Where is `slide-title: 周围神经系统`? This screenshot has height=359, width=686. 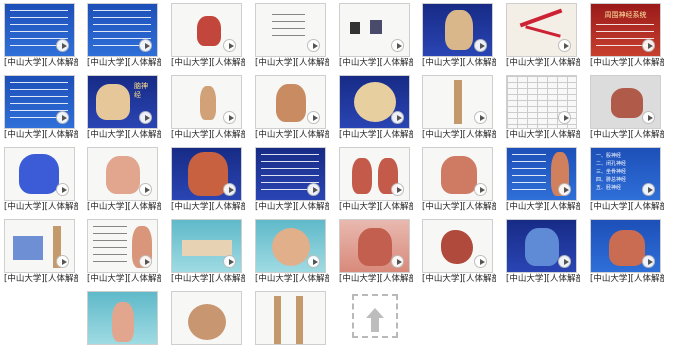 slide-title: 周围神经系统 is located at coordinates (625, 15).